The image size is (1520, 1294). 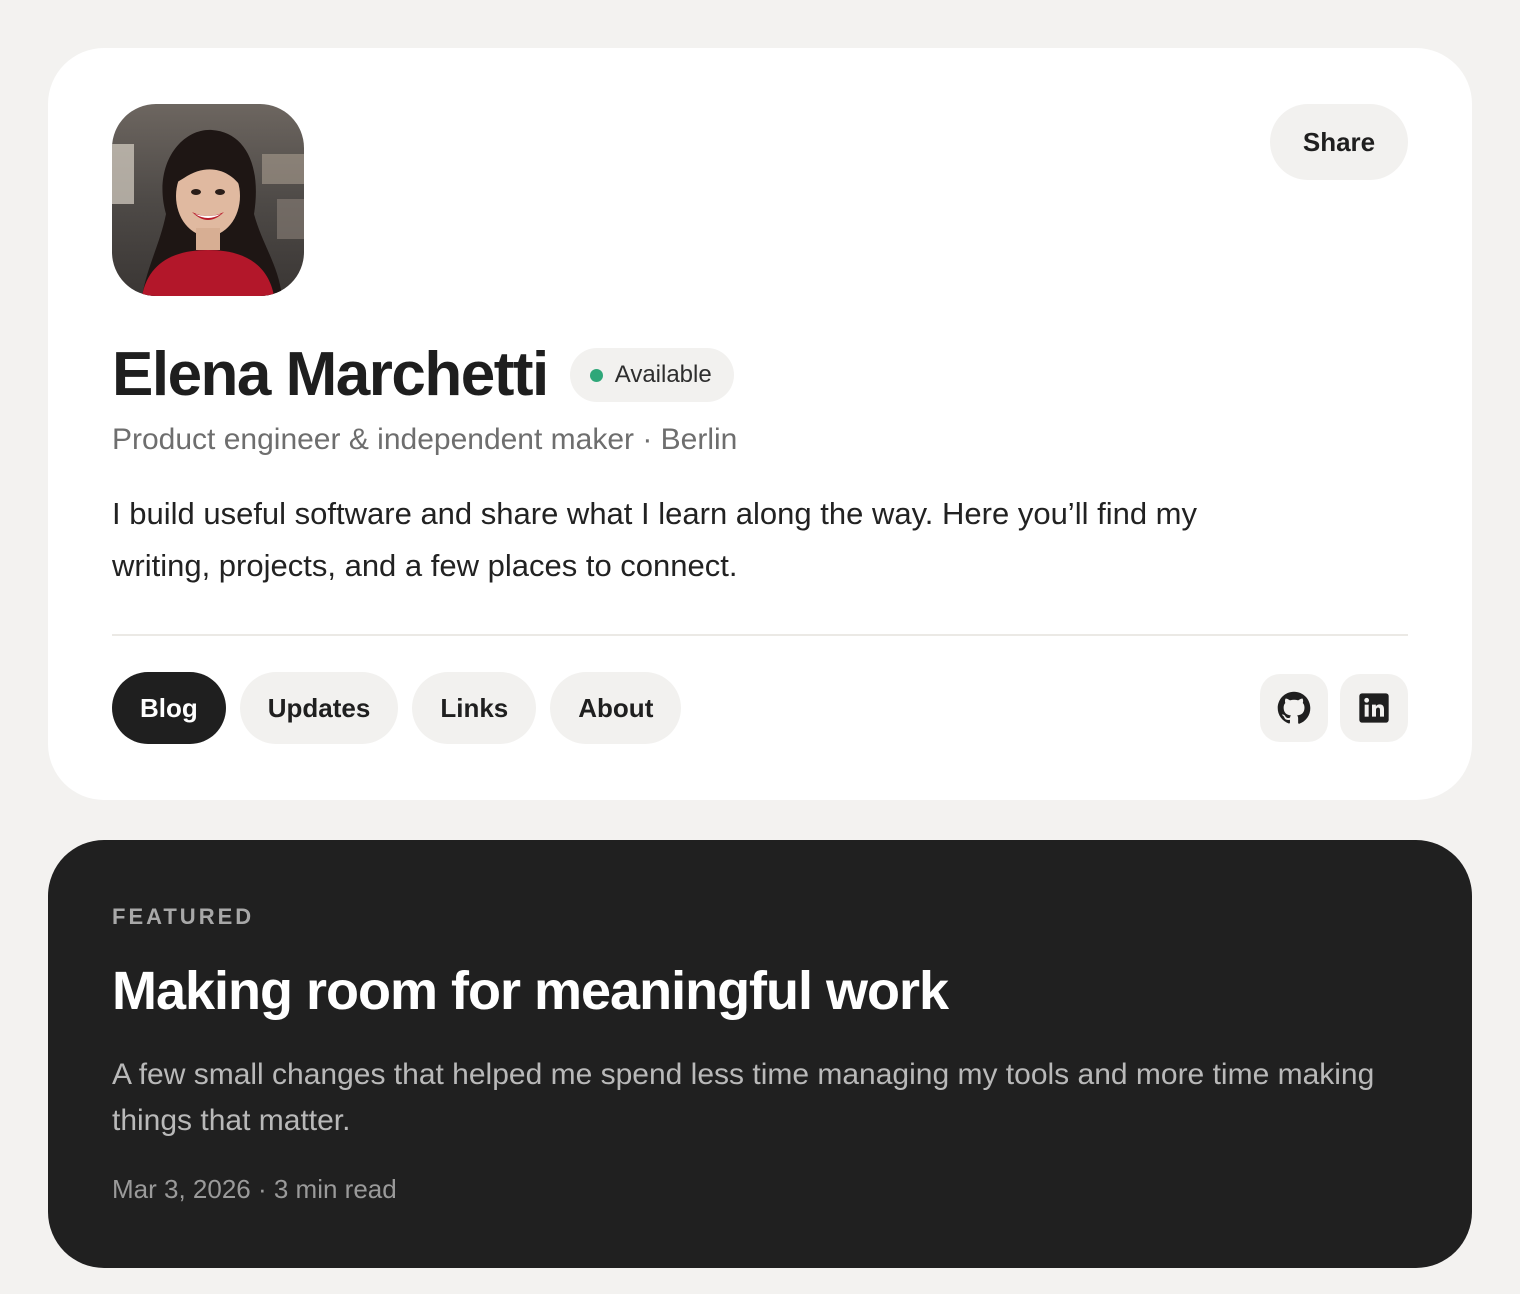 I want to click on profile-name: Elena Marchetti, so click(x=330, y=374).